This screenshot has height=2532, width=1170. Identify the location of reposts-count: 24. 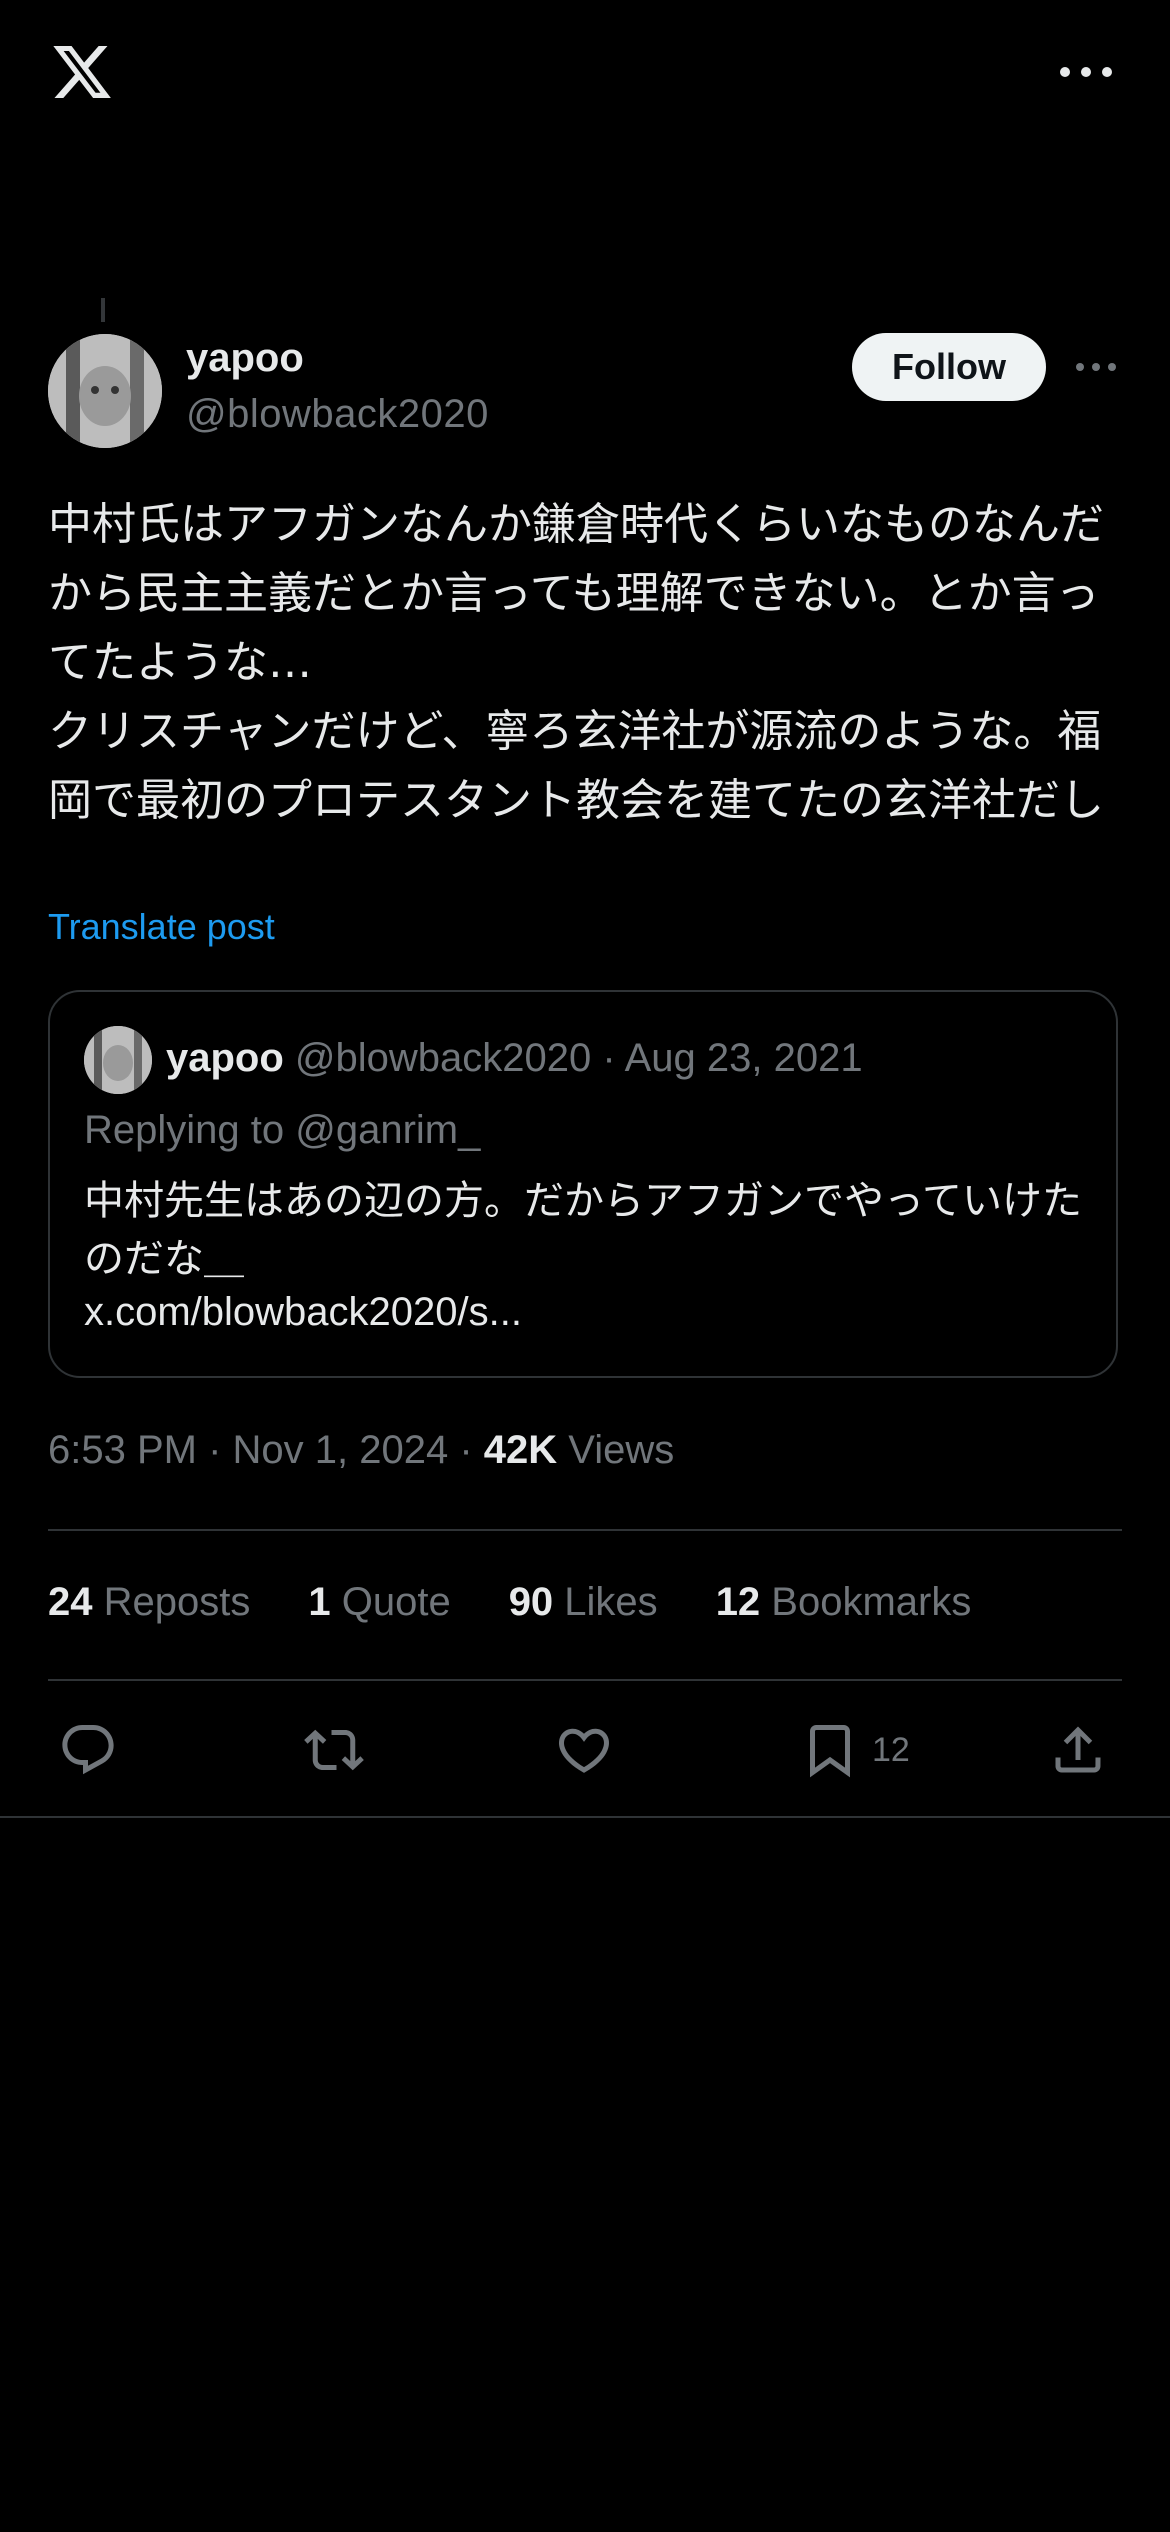
(70, 1602).